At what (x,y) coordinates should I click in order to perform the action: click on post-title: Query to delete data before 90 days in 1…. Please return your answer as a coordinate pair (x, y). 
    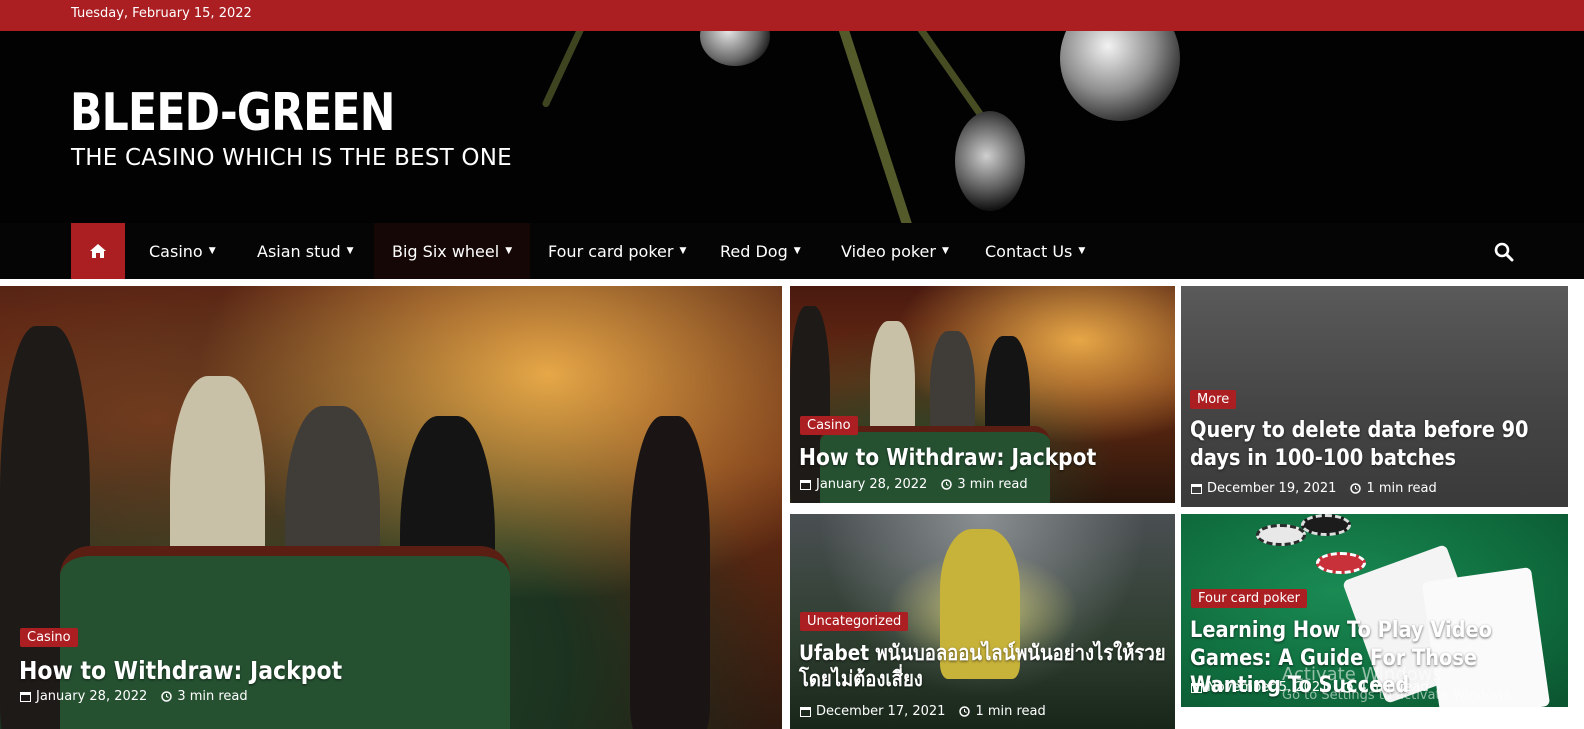
    Looking at the image, I should click on (1364, 444).